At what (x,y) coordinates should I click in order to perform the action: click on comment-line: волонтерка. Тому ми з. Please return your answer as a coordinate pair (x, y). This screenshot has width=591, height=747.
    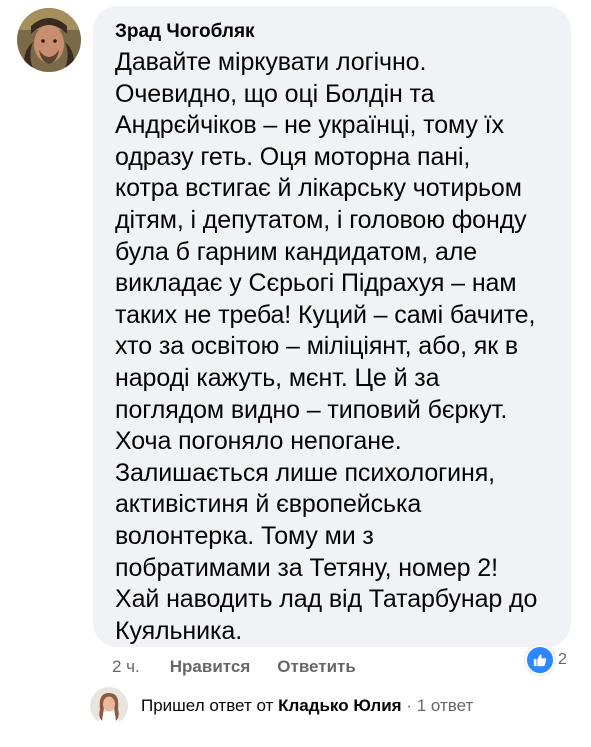
    Looking at the image, I should click on (244, 535).